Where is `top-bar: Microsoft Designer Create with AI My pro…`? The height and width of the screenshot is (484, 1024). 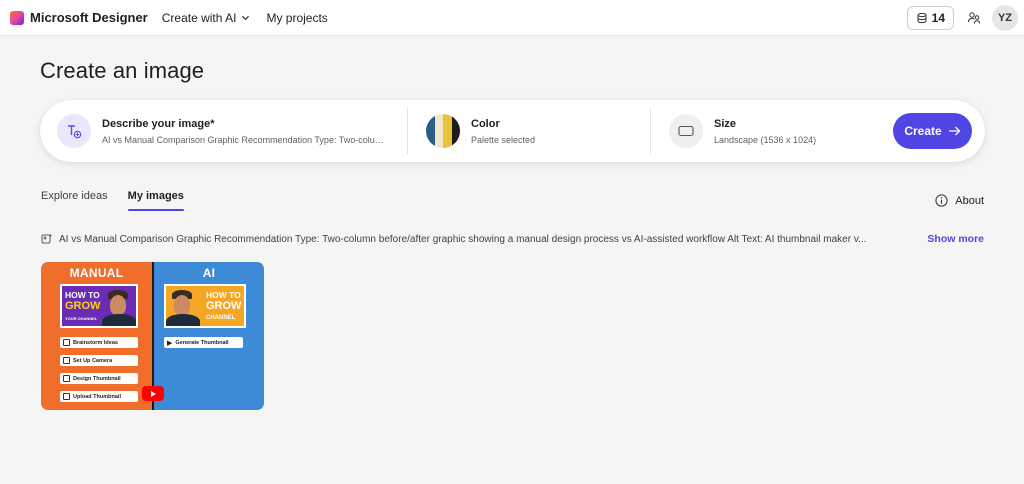 top-bar: Microsoft Designer Create with AI My pro… is located at coordinates (512, 18).